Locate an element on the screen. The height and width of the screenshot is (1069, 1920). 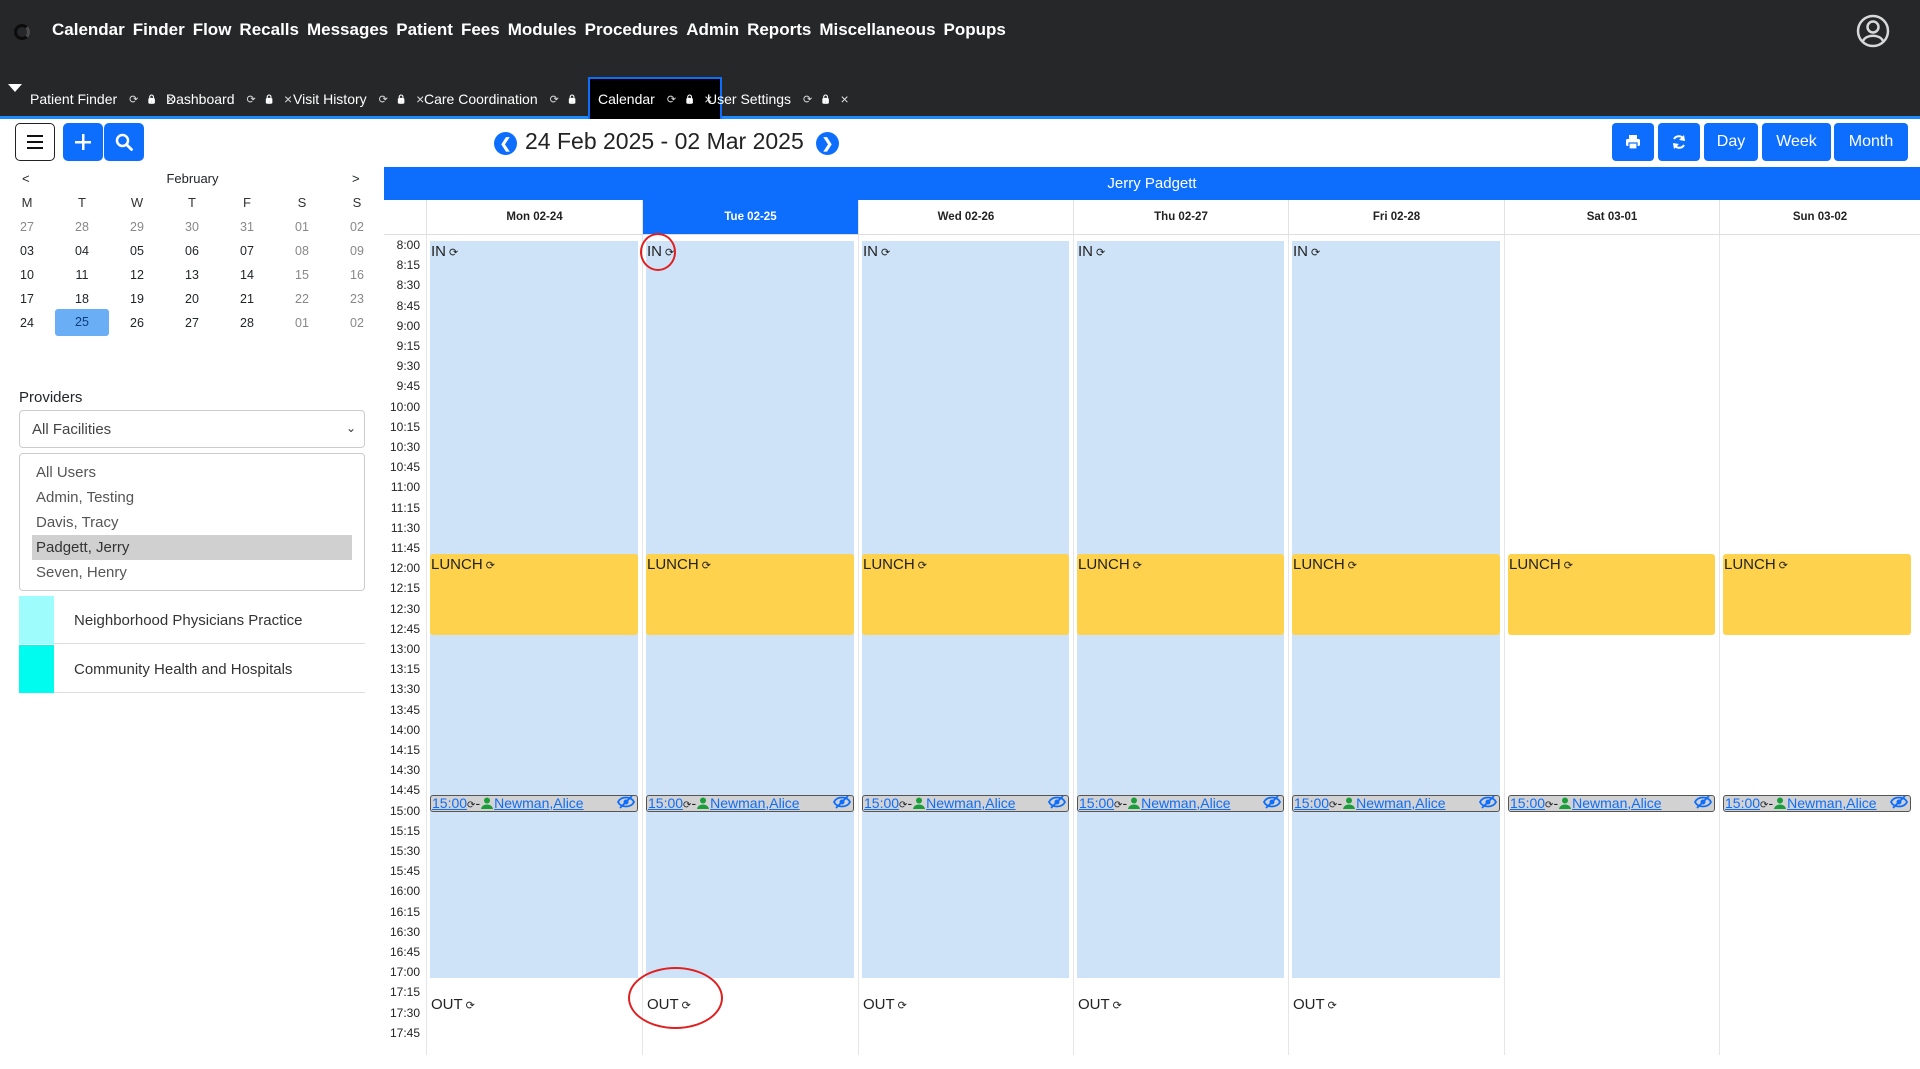
mini-calendar-day: 09 is located at coordinates (357, 251).